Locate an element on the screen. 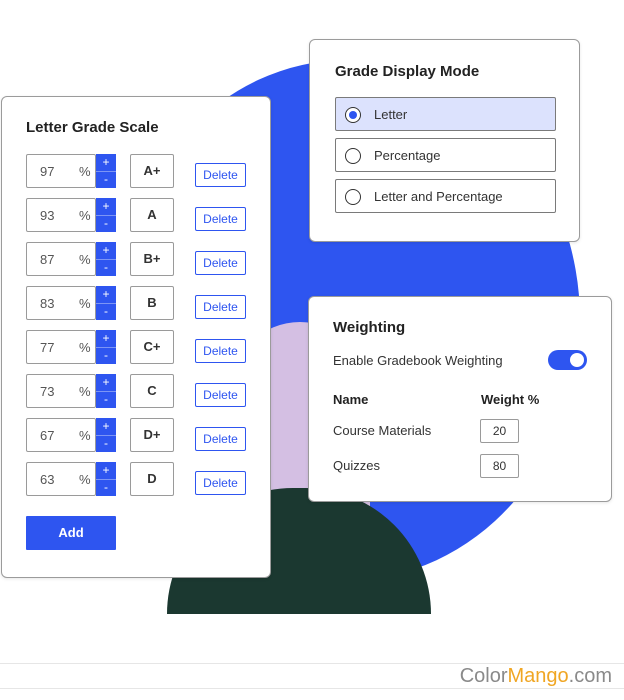 This screenshot has width=624, height=700. grade-percent-input: 77% is located at coordinates (61, 347).